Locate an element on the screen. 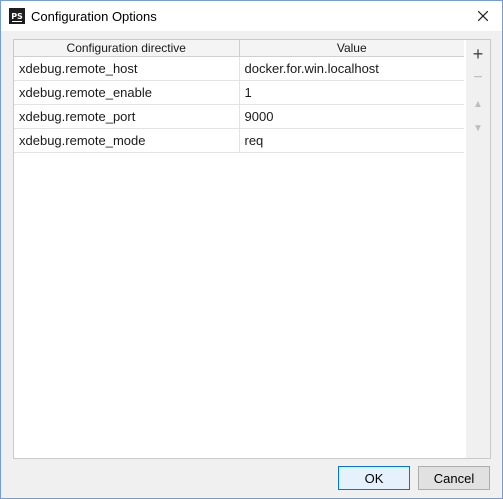 The width and height of the screenshot is (503, 499). directive-cell: xdebug.remote_port is located at coordinates (127, 116).